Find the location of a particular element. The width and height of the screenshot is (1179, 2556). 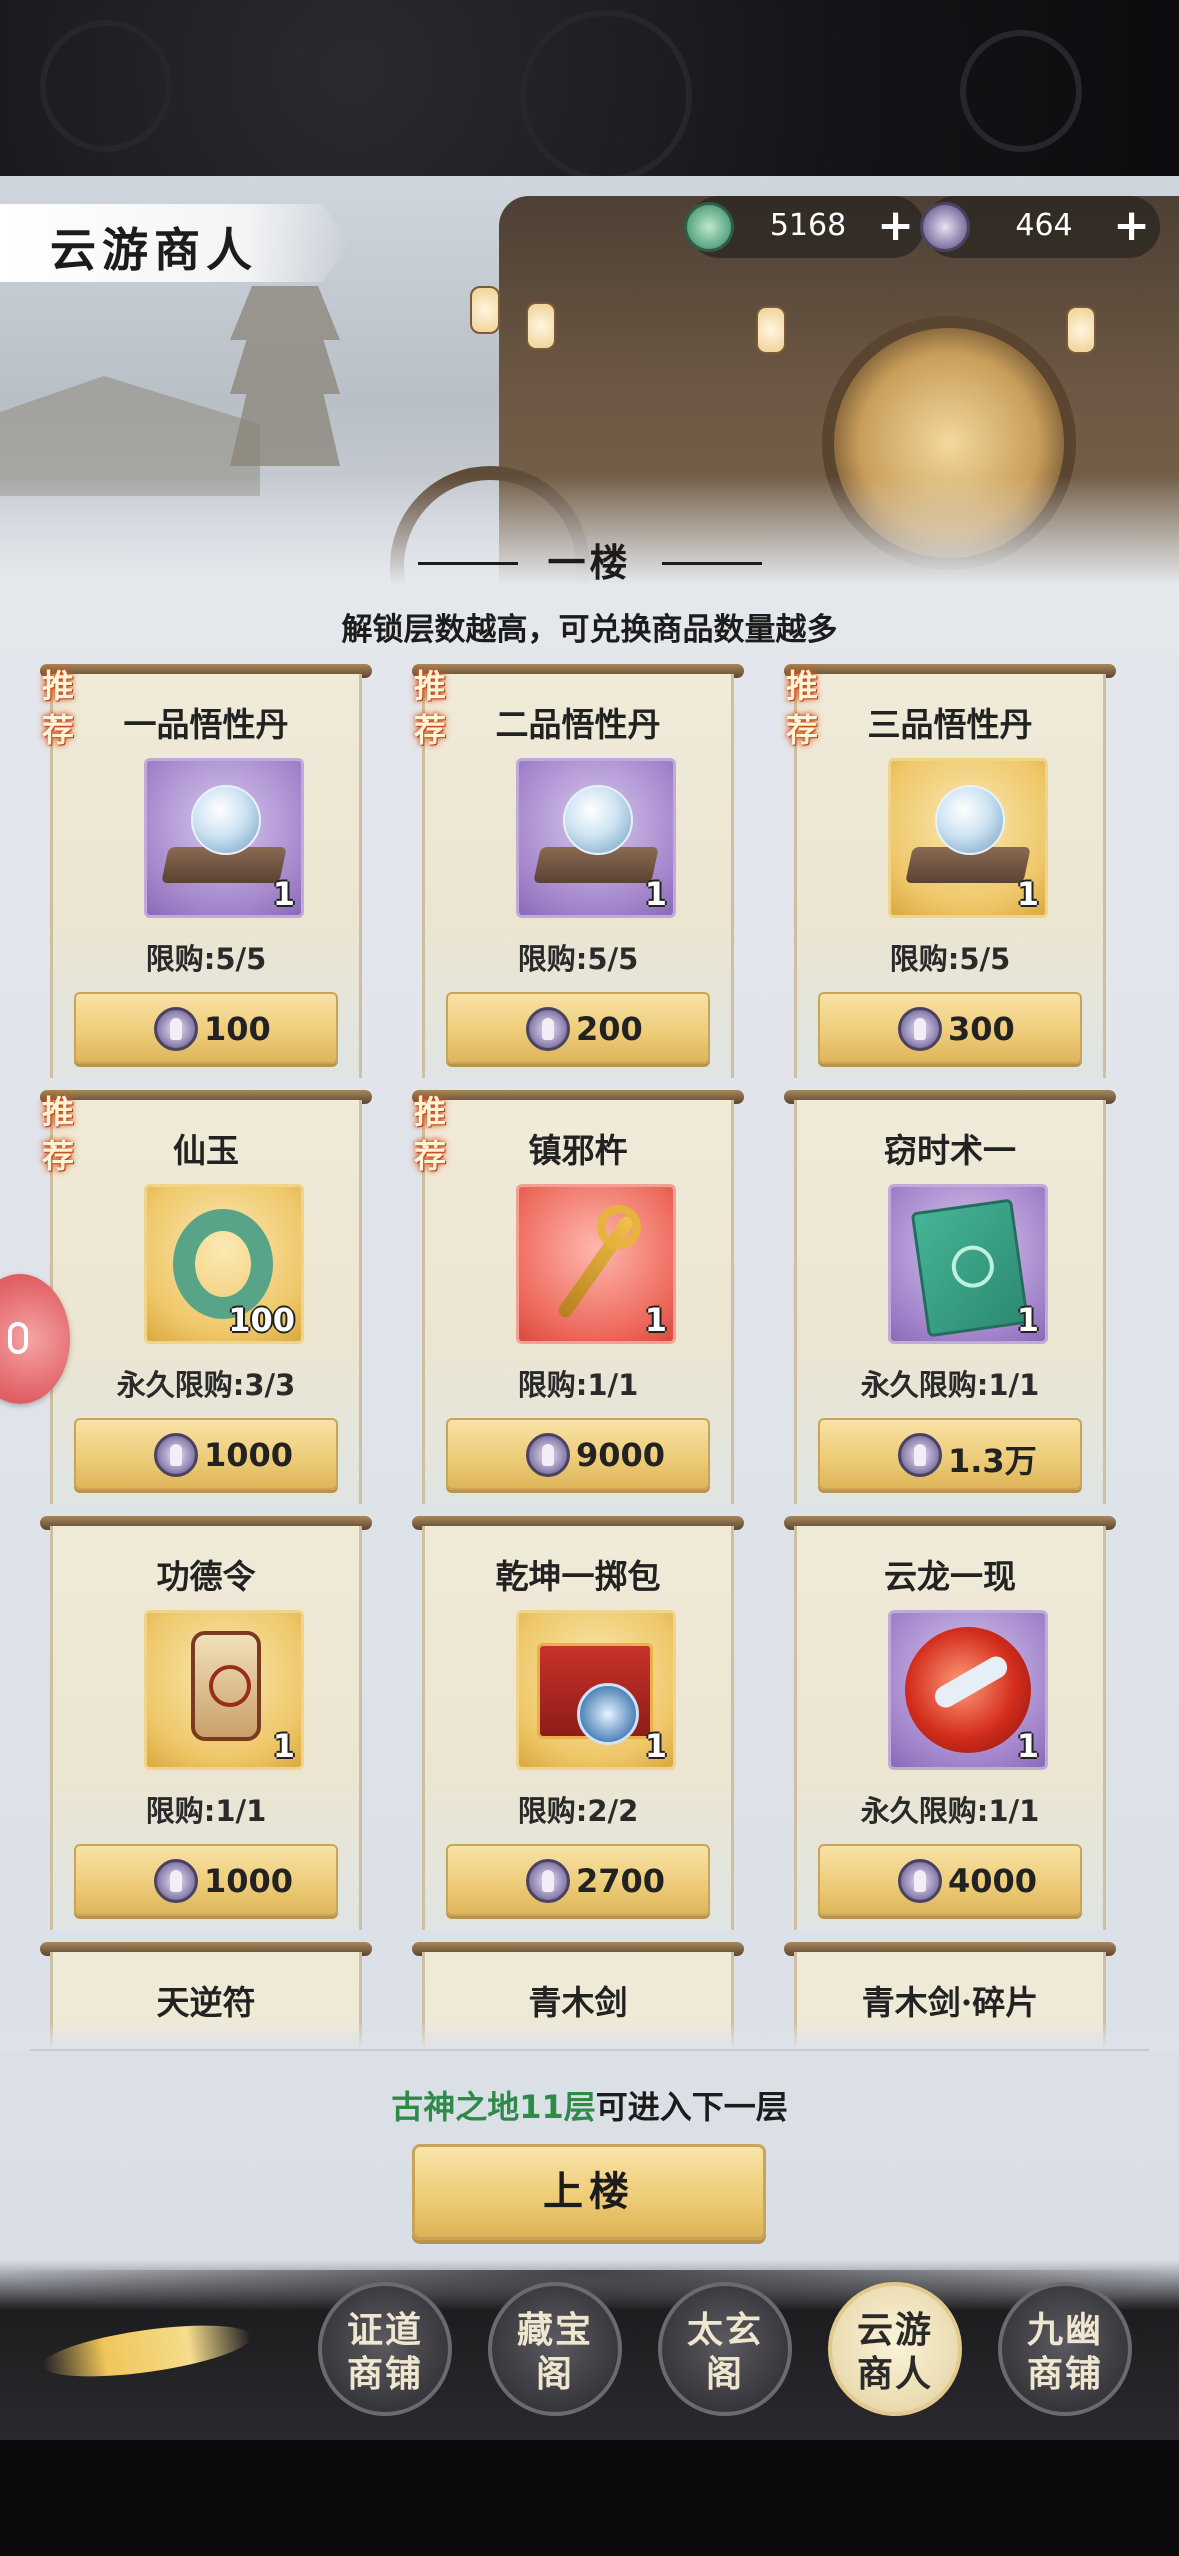

item-icon: 100 is located at coordinates (224, 1264).